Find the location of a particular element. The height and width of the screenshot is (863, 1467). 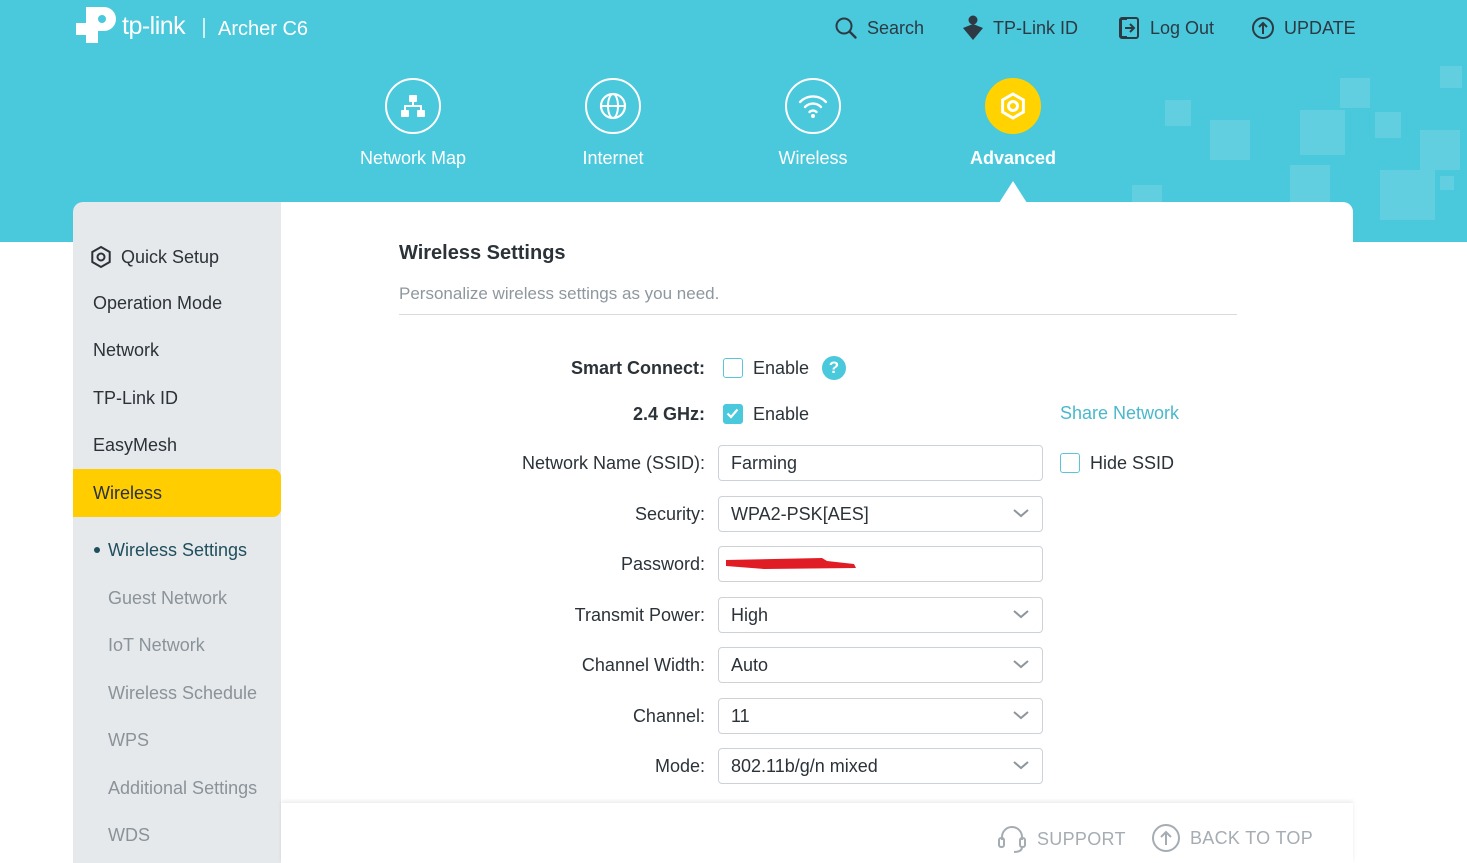

model-name: Archer C6 is located at coordinates (263, 29).